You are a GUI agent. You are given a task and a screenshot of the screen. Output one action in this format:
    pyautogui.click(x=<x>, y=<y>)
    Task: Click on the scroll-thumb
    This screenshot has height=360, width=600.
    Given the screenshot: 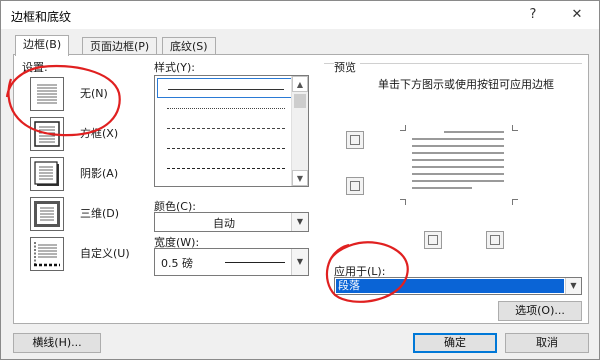 What is the action you would take?
    pyautogui.click(x=300, y=101)
    